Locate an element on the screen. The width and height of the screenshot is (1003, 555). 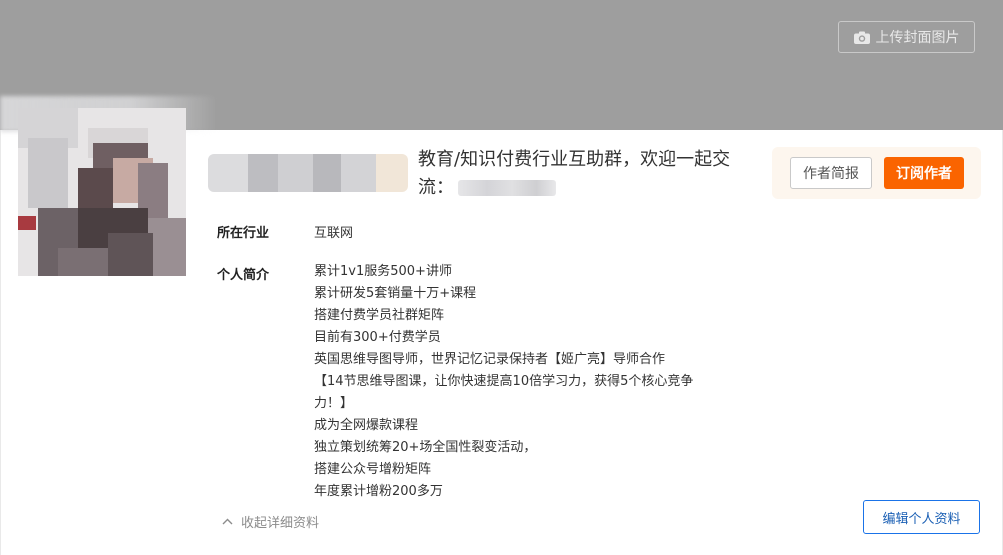
chevron-up-icon is located at coordinates (227, 521).